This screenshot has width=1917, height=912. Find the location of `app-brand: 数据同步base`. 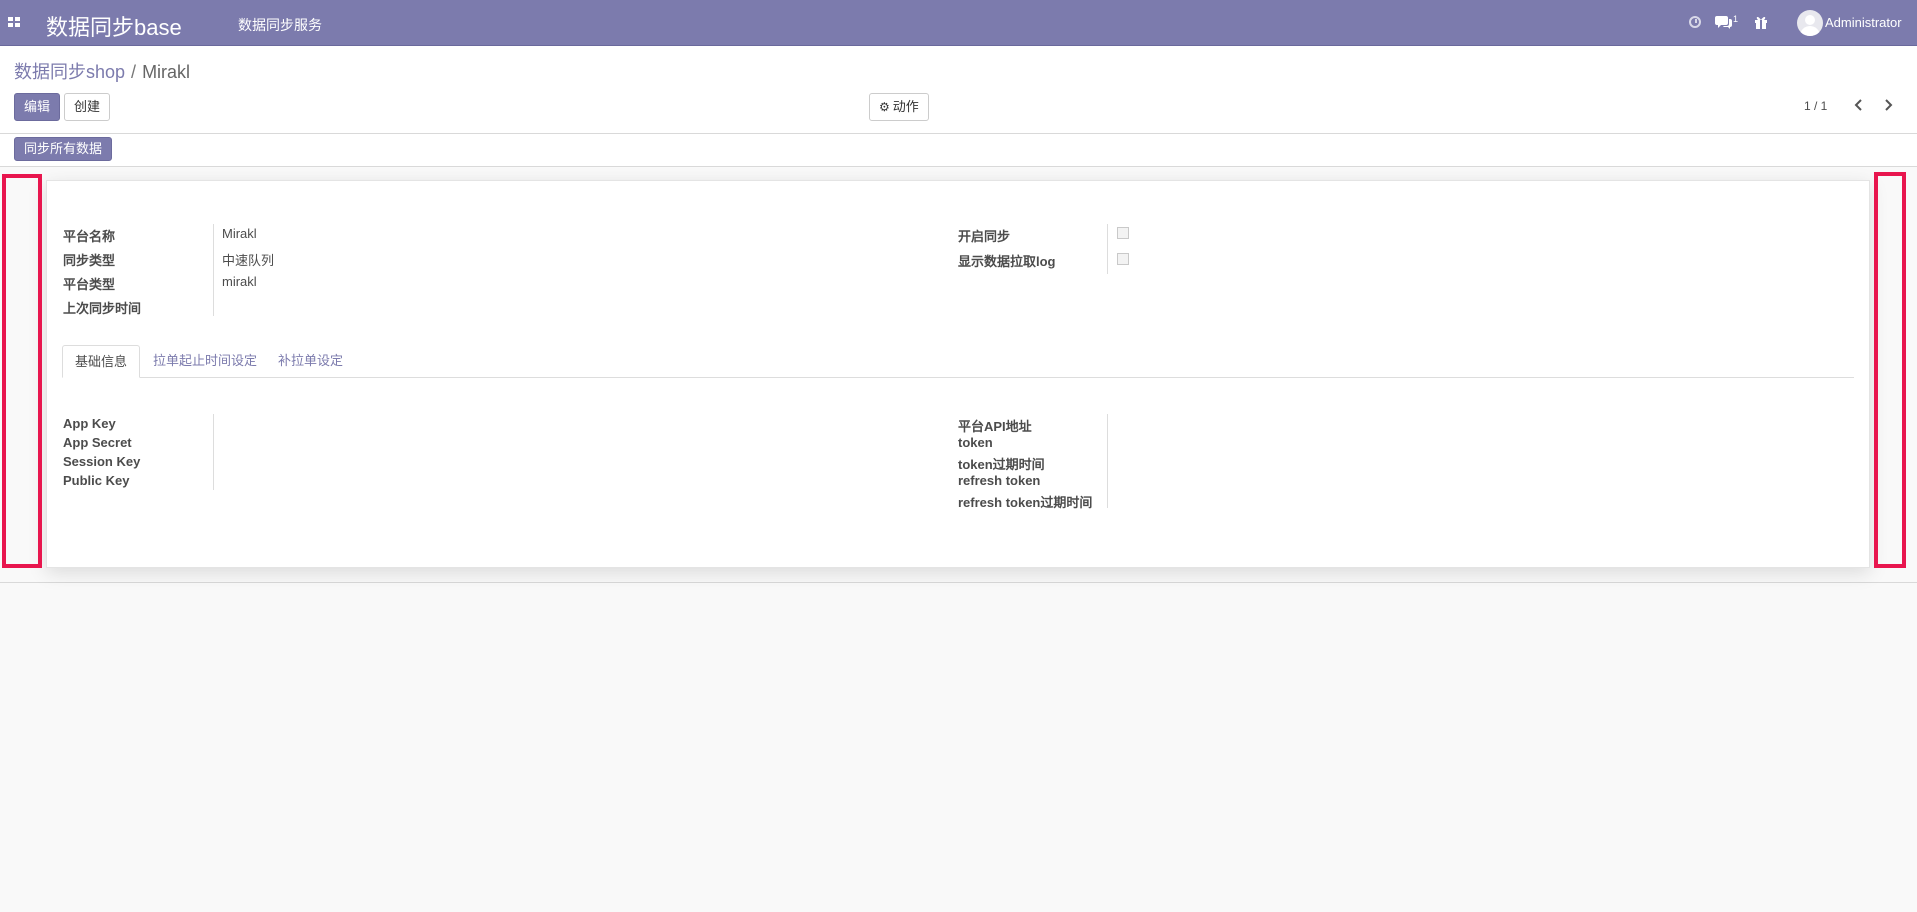

app-brand: 数据同步base is located at coordinates (114, 27).